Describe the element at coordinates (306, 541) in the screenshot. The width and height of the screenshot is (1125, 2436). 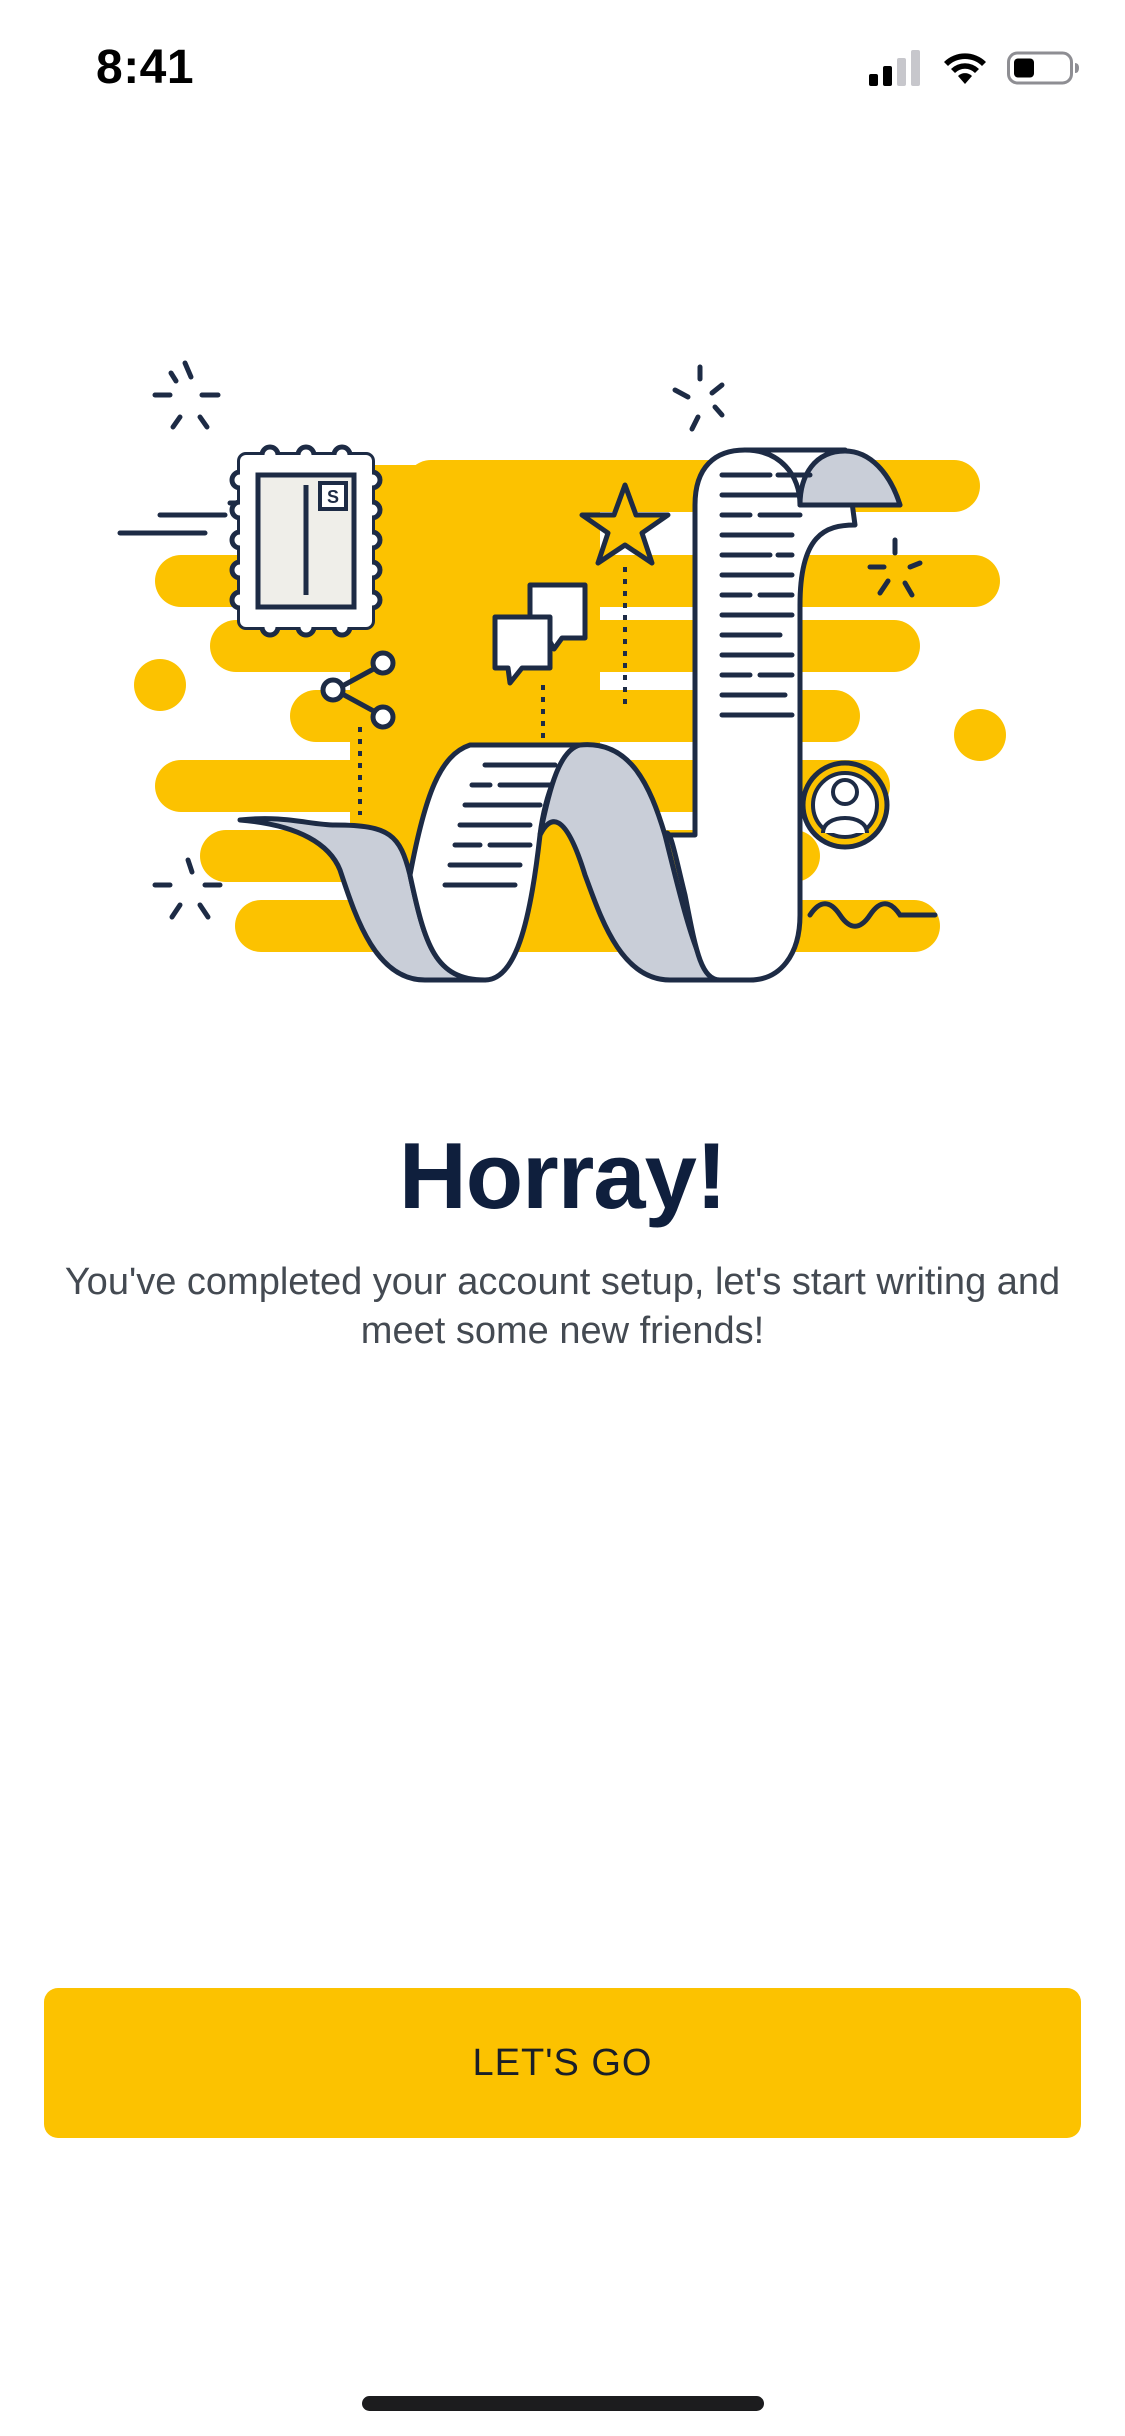
I see `postage-stamp-icon: S` at that location.